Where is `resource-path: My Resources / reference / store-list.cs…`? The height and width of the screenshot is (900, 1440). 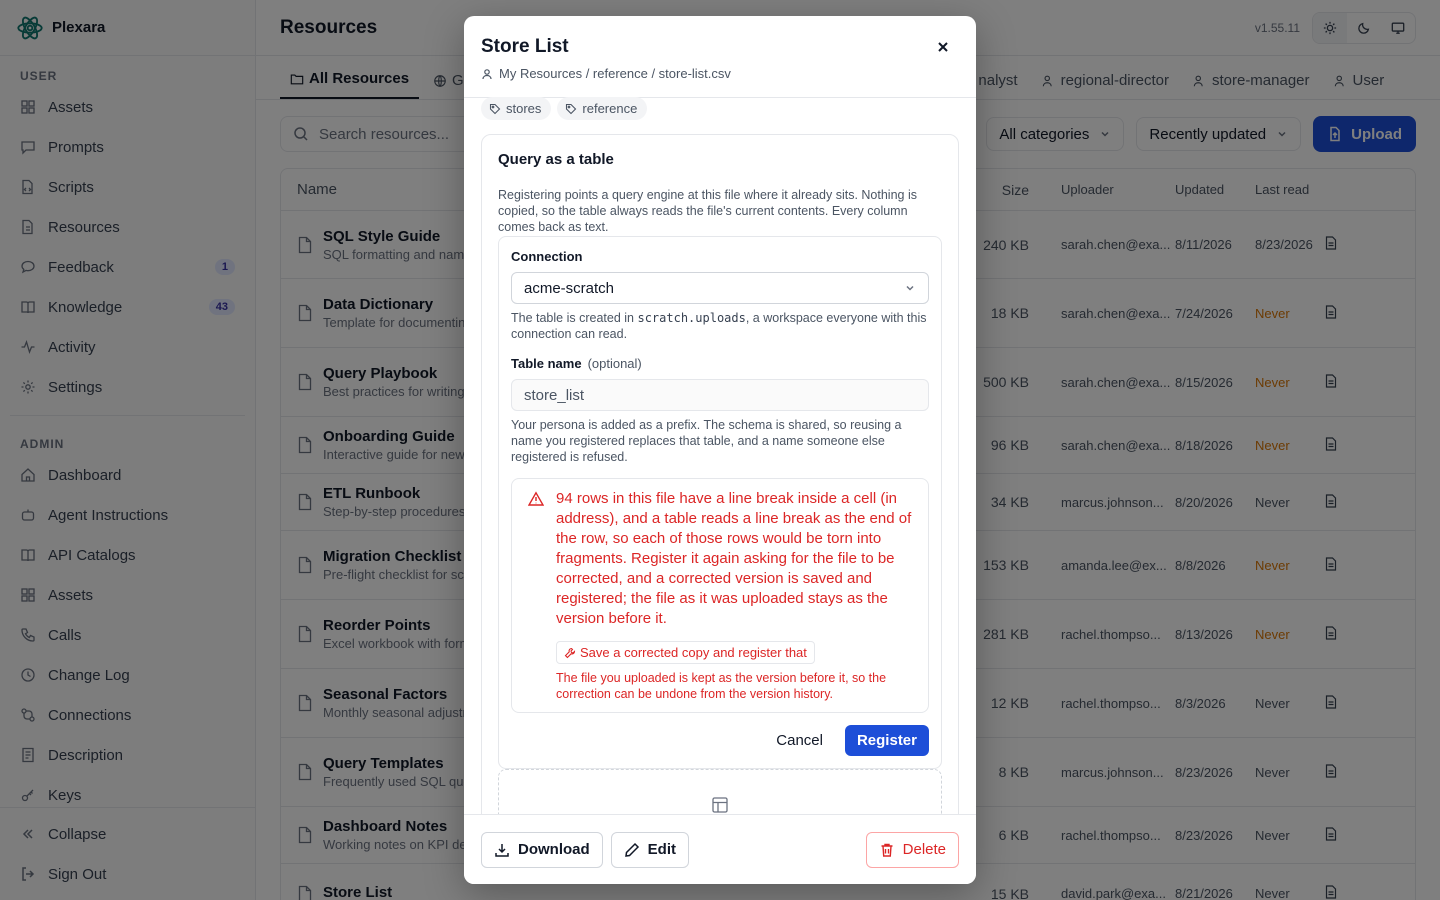 resource-path: My Resources / reference / store-list.cs… is located at coordinates (720, 73).